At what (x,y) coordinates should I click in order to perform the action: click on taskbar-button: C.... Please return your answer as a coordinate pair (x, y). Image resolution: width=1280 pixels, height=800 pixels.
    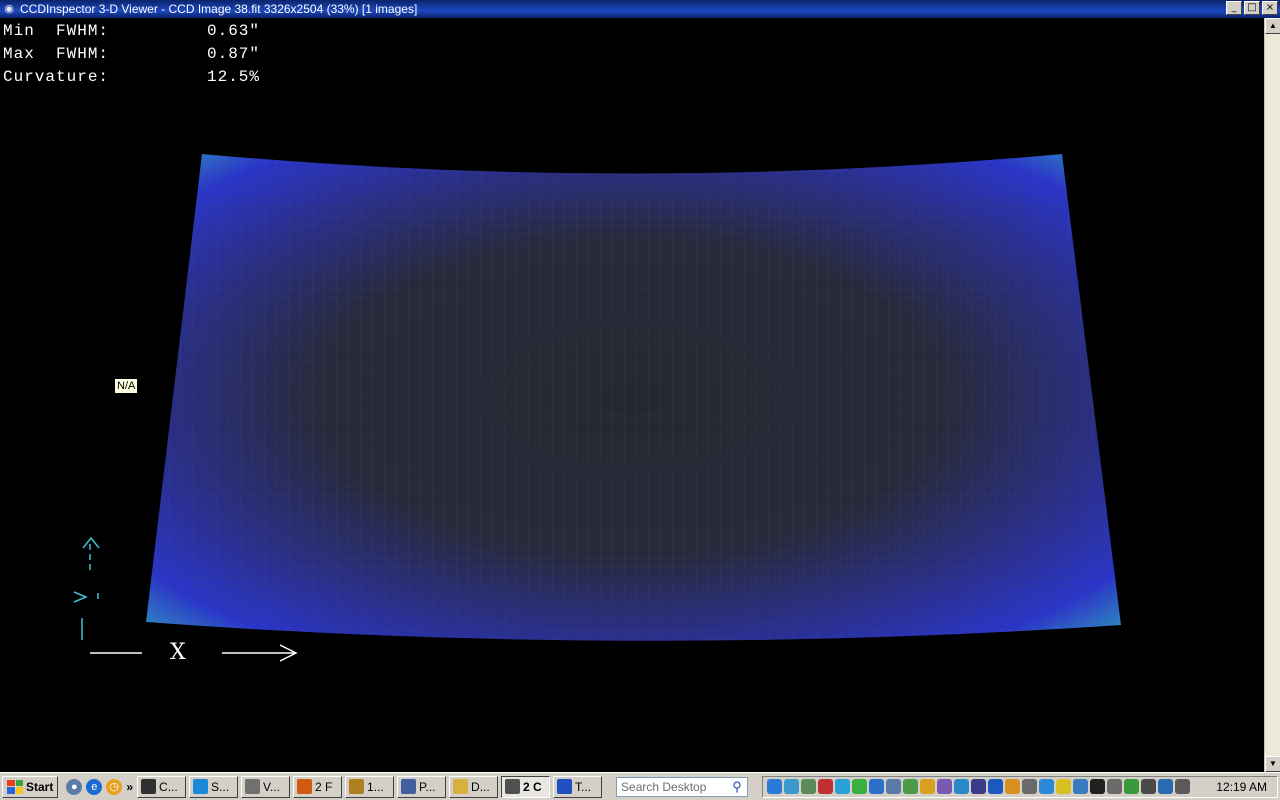
    Looking at the image, I should click on (162, 786).